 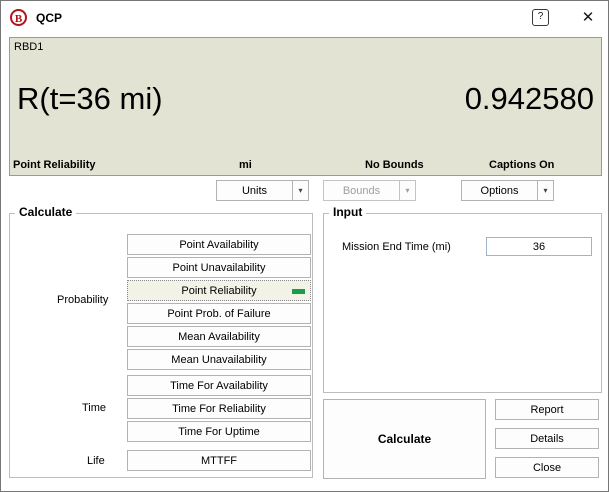 What do you see at coordinates (90, 98) in the screenshot?
I see `result-expression: R(t=36 mi)` at bounding box center [90, 98].